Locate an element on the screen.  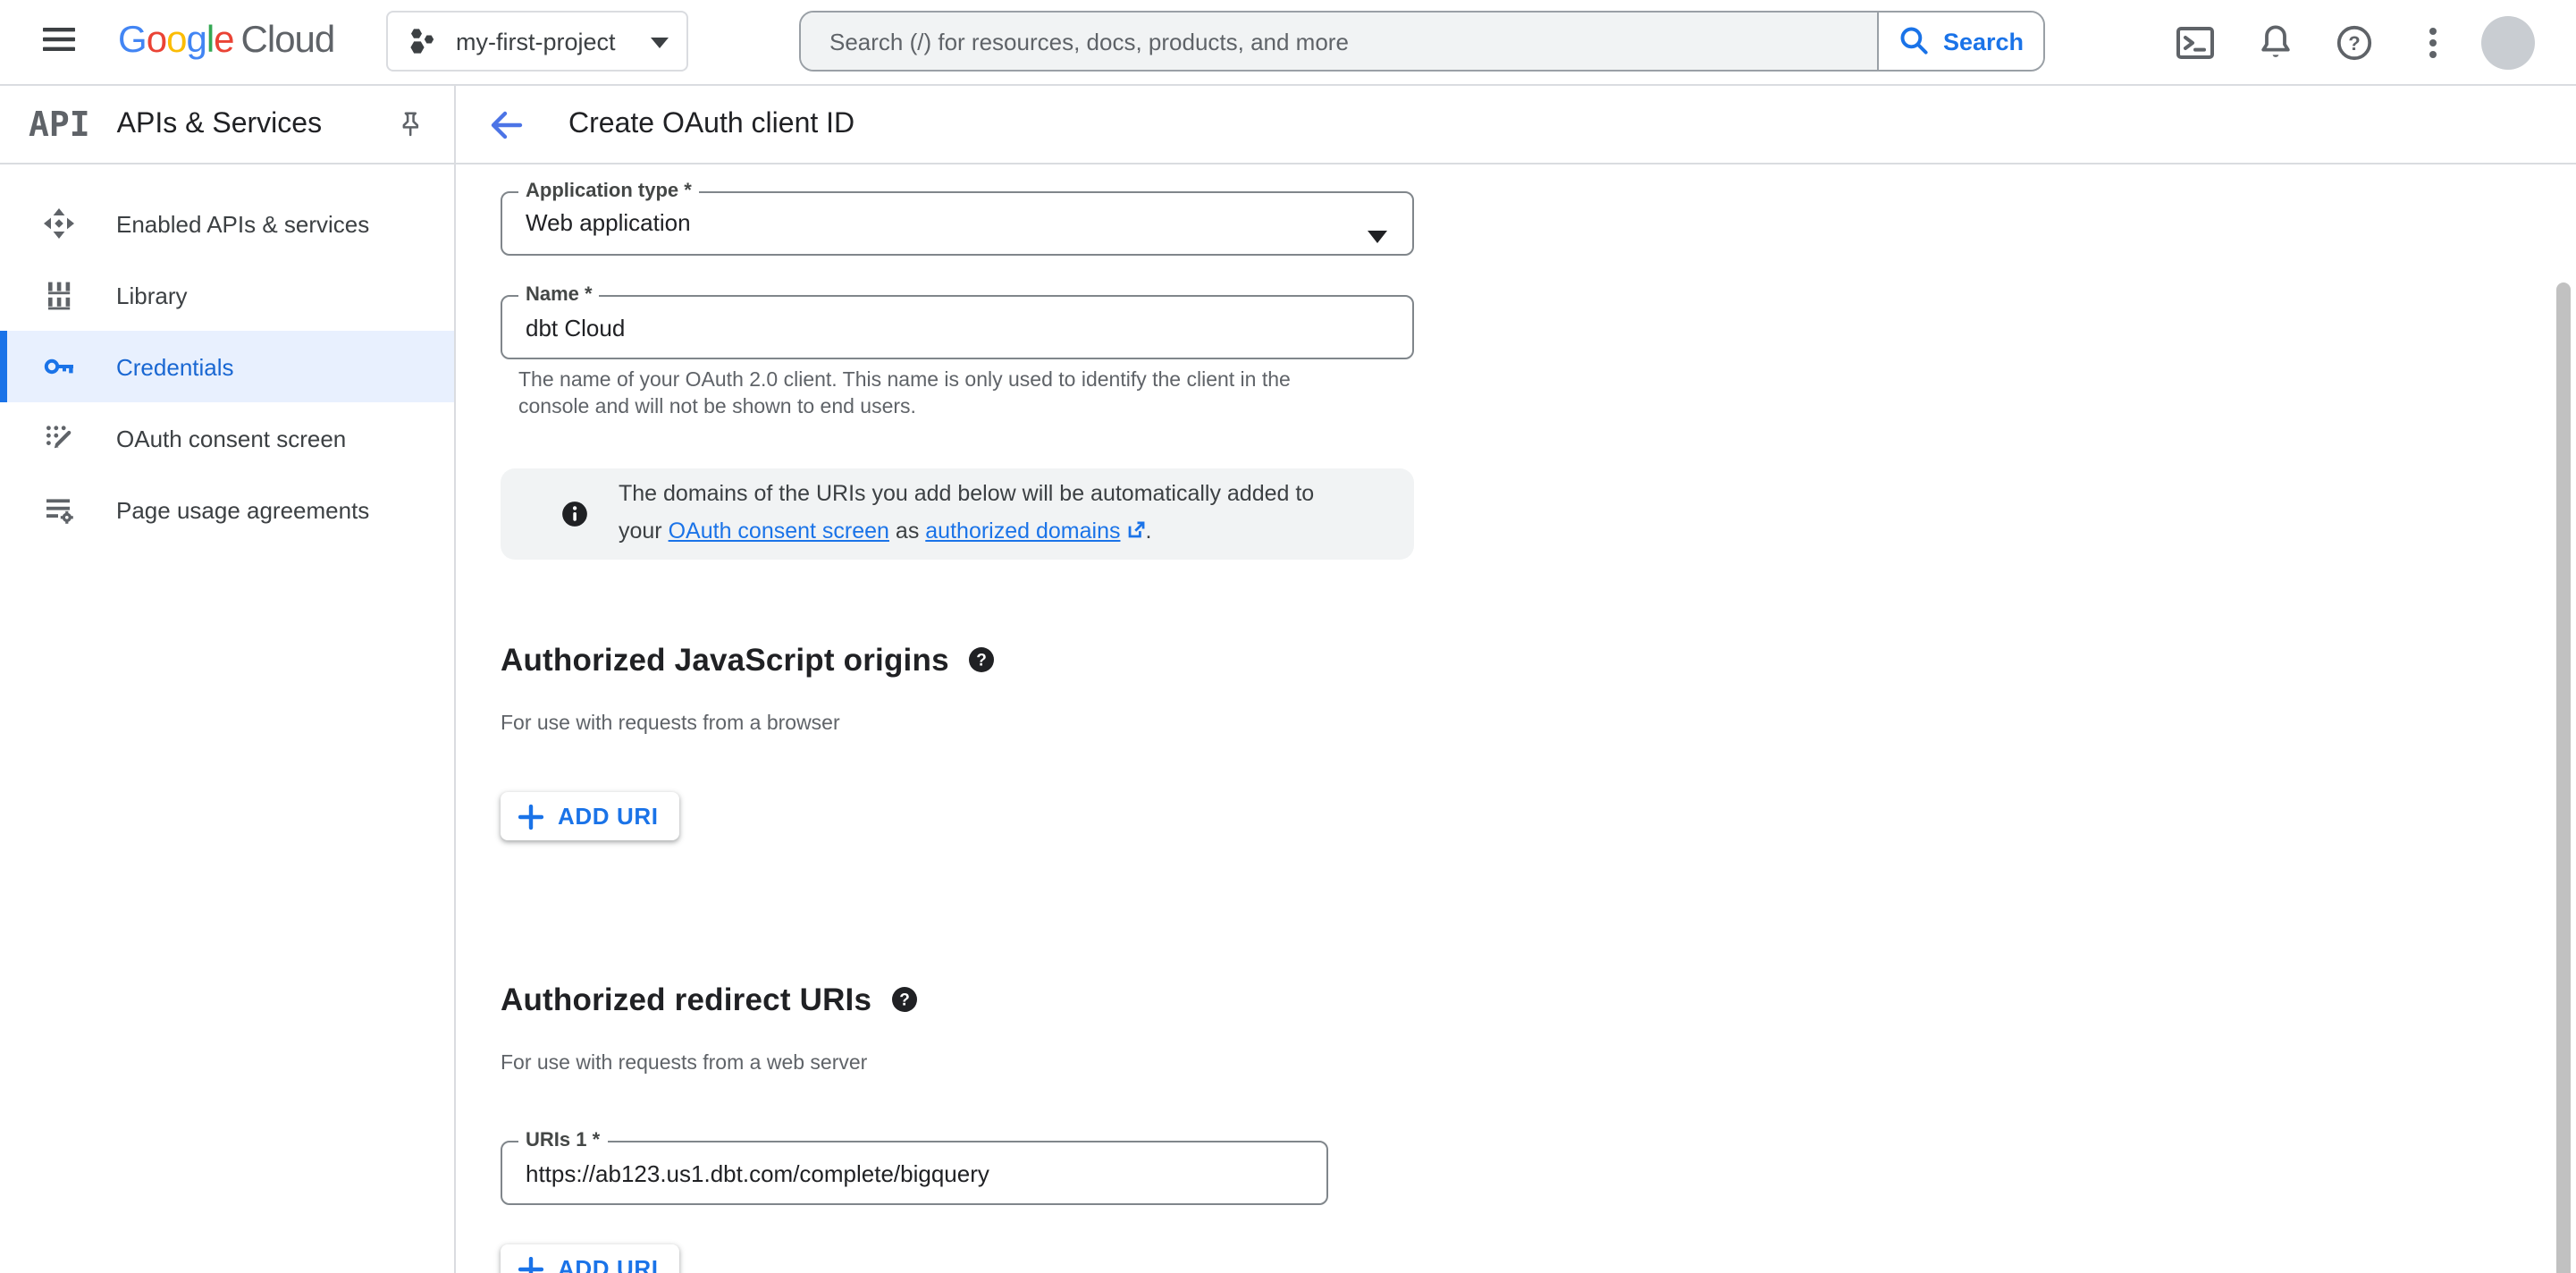
library-icon is located at coordinates (59, 295).